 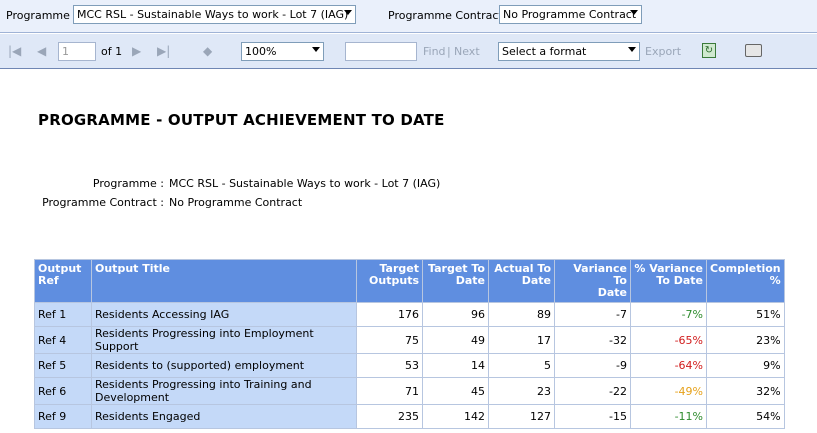 I want to click on cell-title: Residents Accessing IAG, so click(x=224, y=314).